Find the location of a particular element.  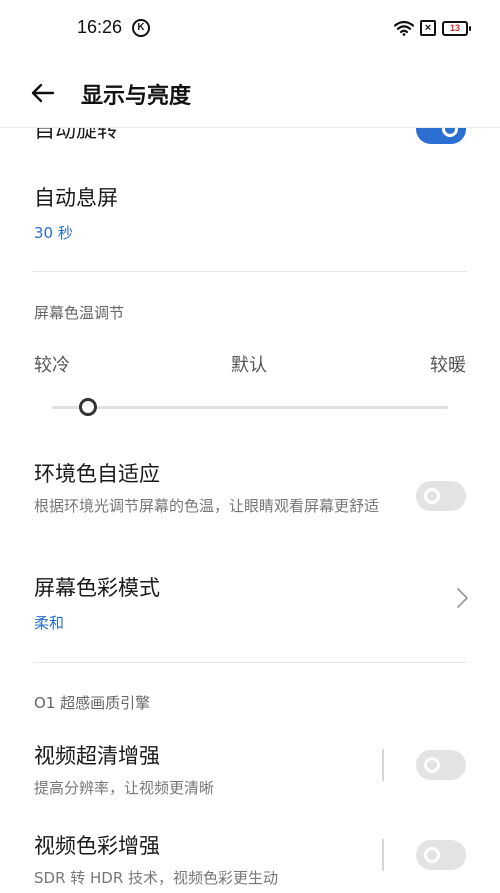

adaptive-color-row: 环境色自适应 根据环境光调节屏幕的色温，让眼睛观看屏幕更舒适 is located at coordinates (250, 488).